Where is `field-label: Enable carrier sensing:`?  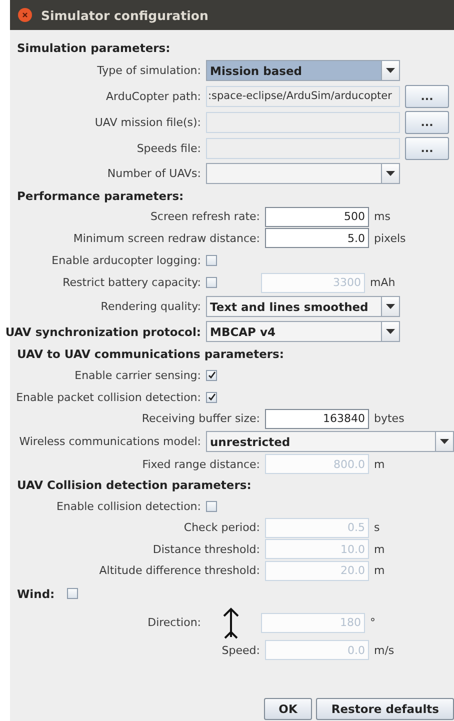
field-label: Enable carrier sensing: is located at coordinates (137, 375).